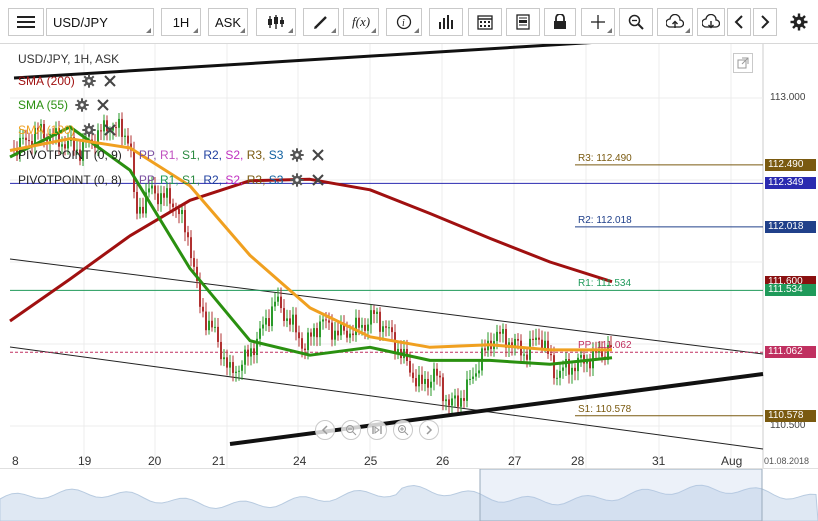 The height and width of the screenshot is (521, 818). I want to click on reset-view-button, so click(377, 430).